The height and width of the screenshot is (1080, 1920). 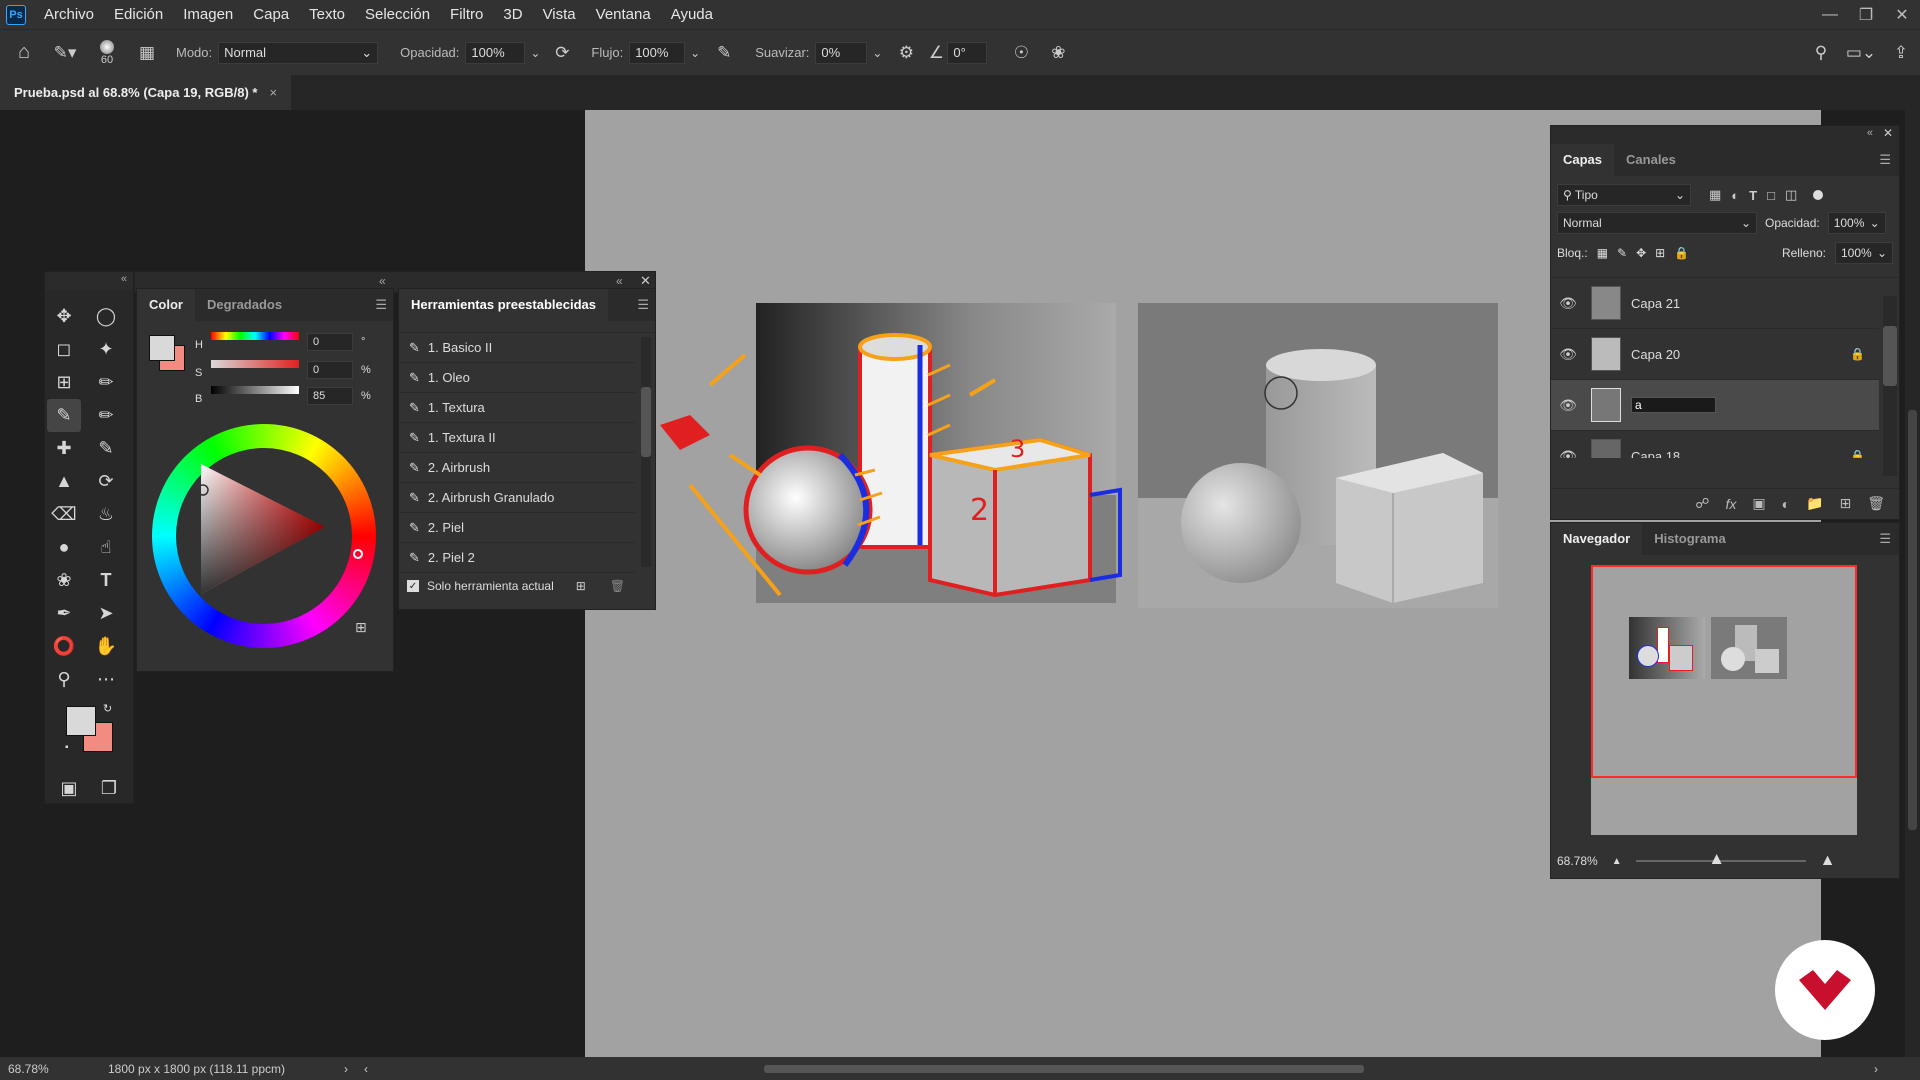 What do you see at coordinates (397, 14) in the screenshot?
I see `menu-seleccion: Selección` at bounding box center [397, 14].